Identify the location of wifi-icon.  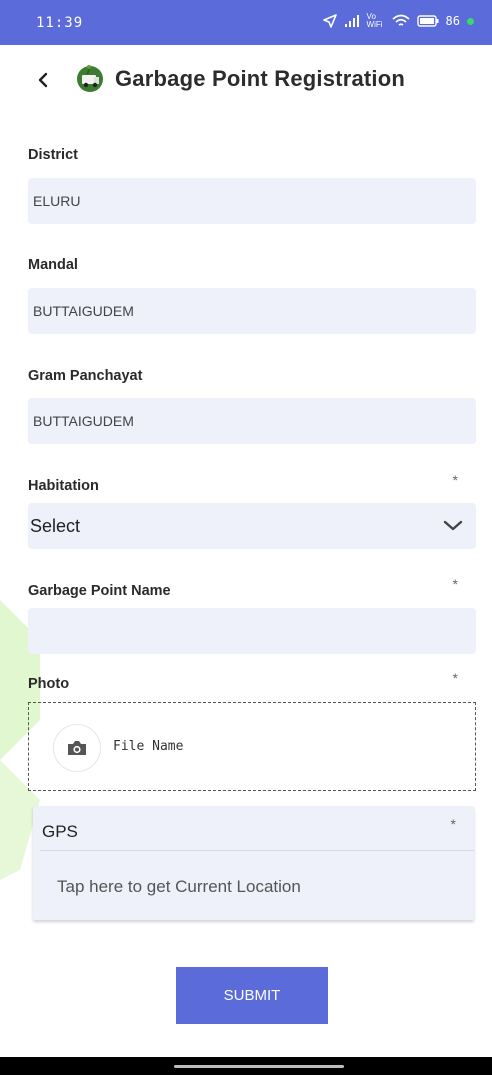
(401, 20).